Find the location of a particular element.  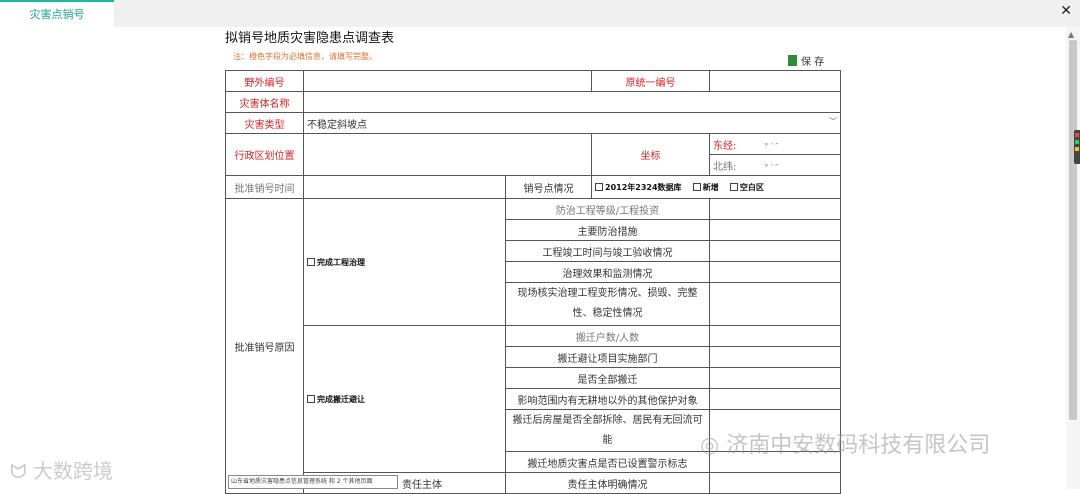

complete-relocation-label: 完成搬迁避让 is located at coordinates (341, 399).